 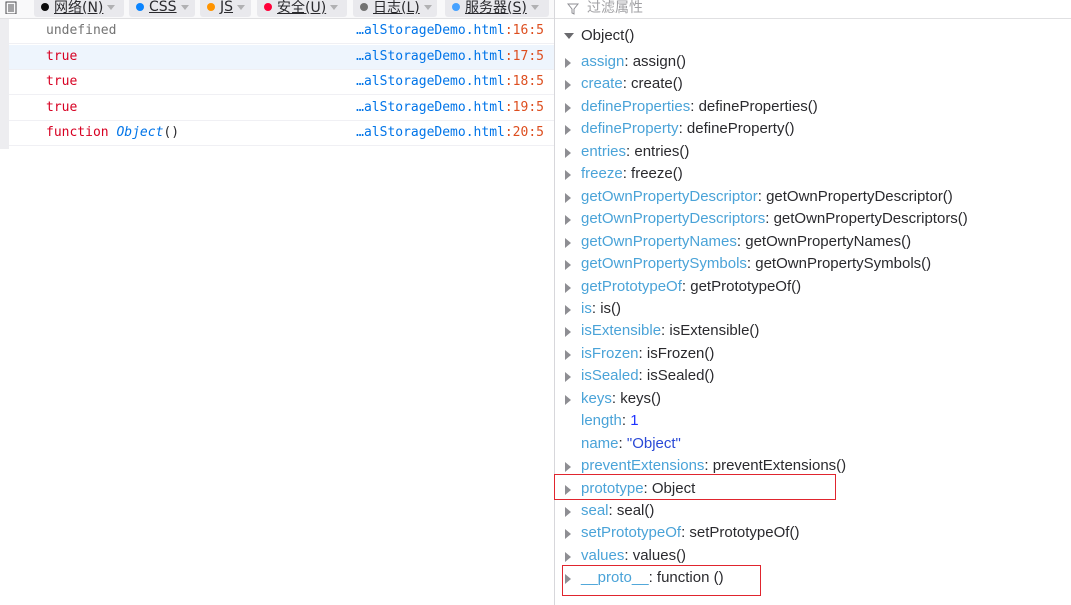 I want to click on source-location-link: …alStorageDemo.html:16:5, so click(x=450, y=31).